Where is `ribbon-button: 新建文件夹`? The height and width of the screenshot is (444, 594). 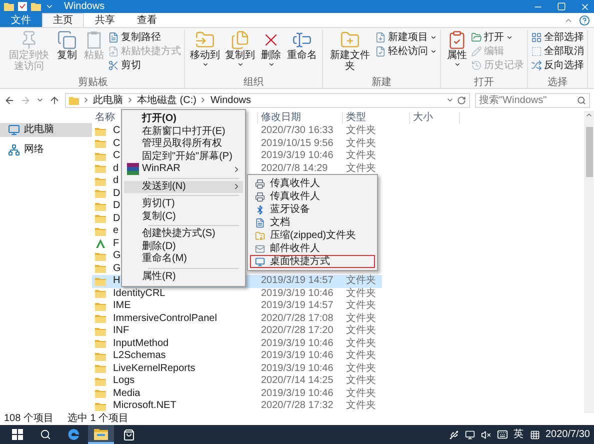
ribbon-button: 新建文件夹 is located at coordinates (350, 53).